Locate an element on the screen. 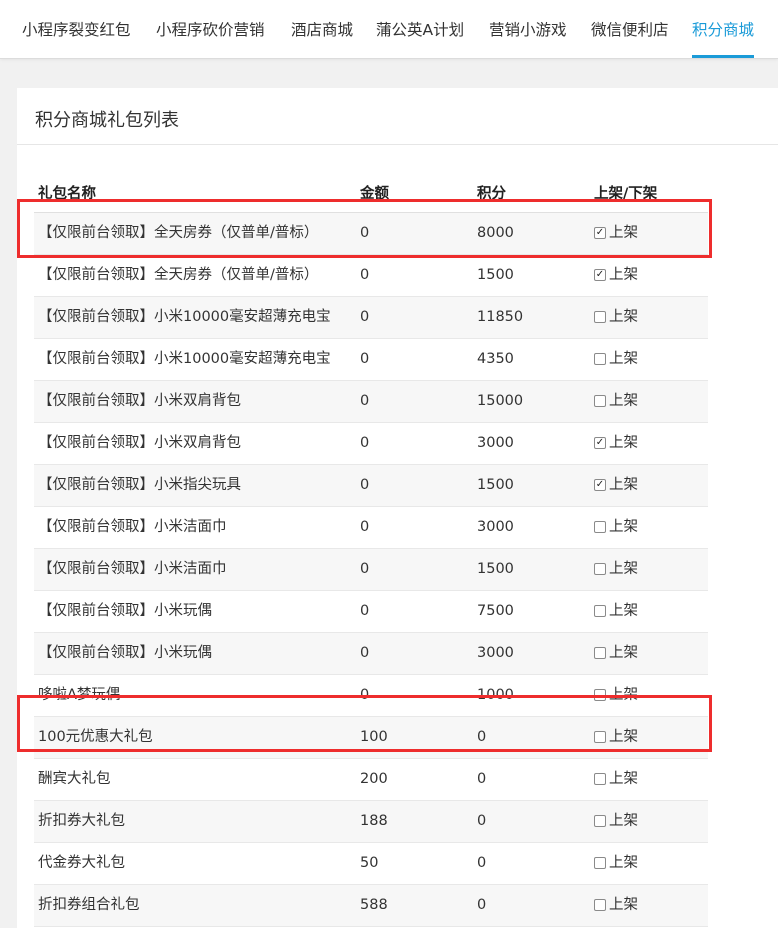  gift-name: 【仅限前台领取】小米洁面巾 is located at coordinates (132, 569).